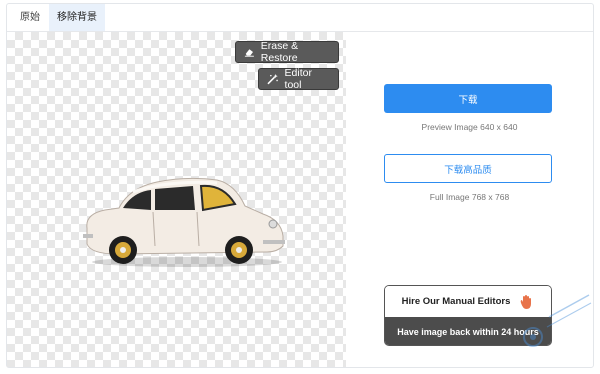 This screenshot has width=600, height=374. I want to click on tab-remove-background: 移除背景, so click(77, 17).